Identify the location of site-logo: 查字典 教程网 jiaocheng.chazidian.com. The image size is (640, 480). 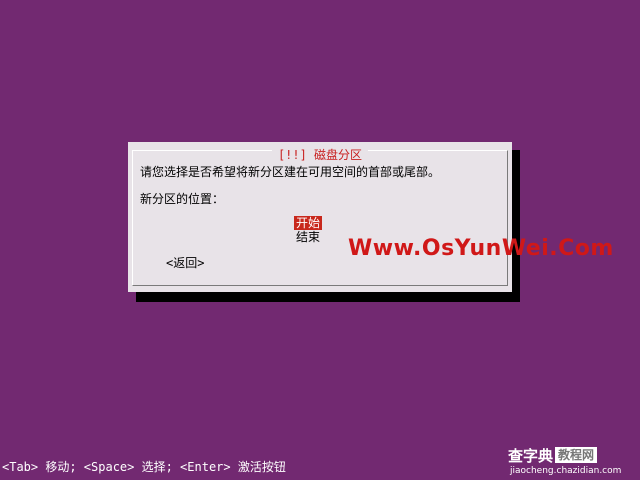
(572, 463).